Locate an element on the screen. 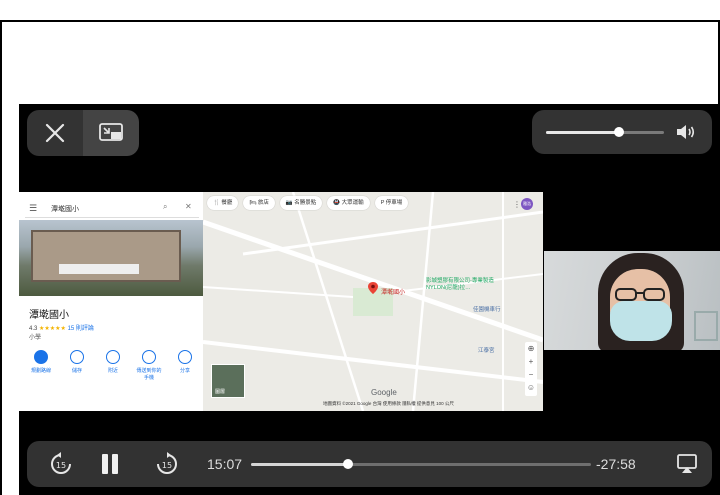 The width and height of the screenshot is (720, 495). volume-knob is located at coordinates (619, 132).